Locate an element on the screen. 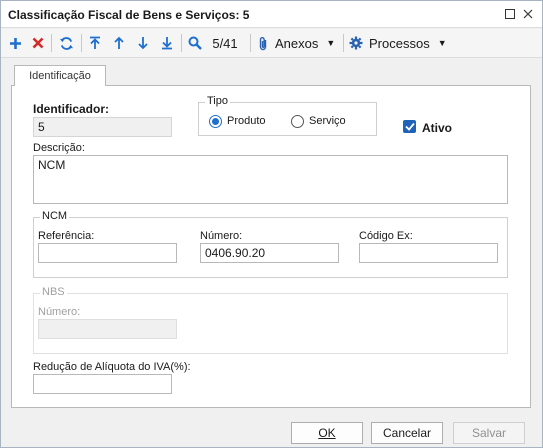  processos-menu-button: Processos ▼ is located at coordinates (399, 43).